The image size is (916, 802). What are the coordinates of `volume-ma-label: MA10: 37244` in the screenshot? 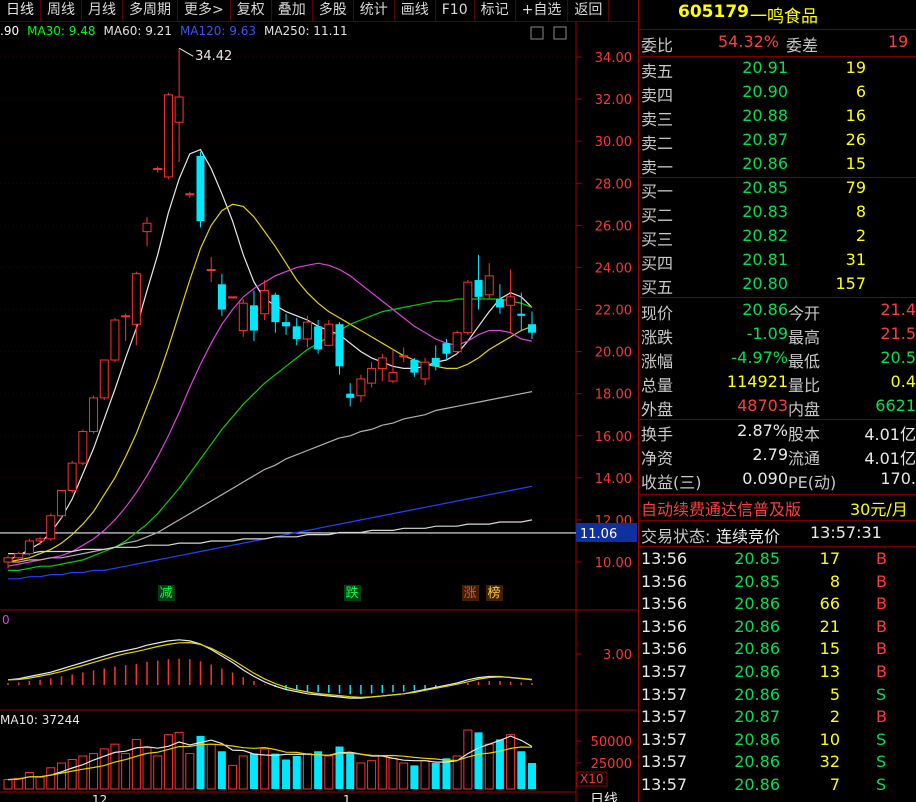 It's located at (40, 720).